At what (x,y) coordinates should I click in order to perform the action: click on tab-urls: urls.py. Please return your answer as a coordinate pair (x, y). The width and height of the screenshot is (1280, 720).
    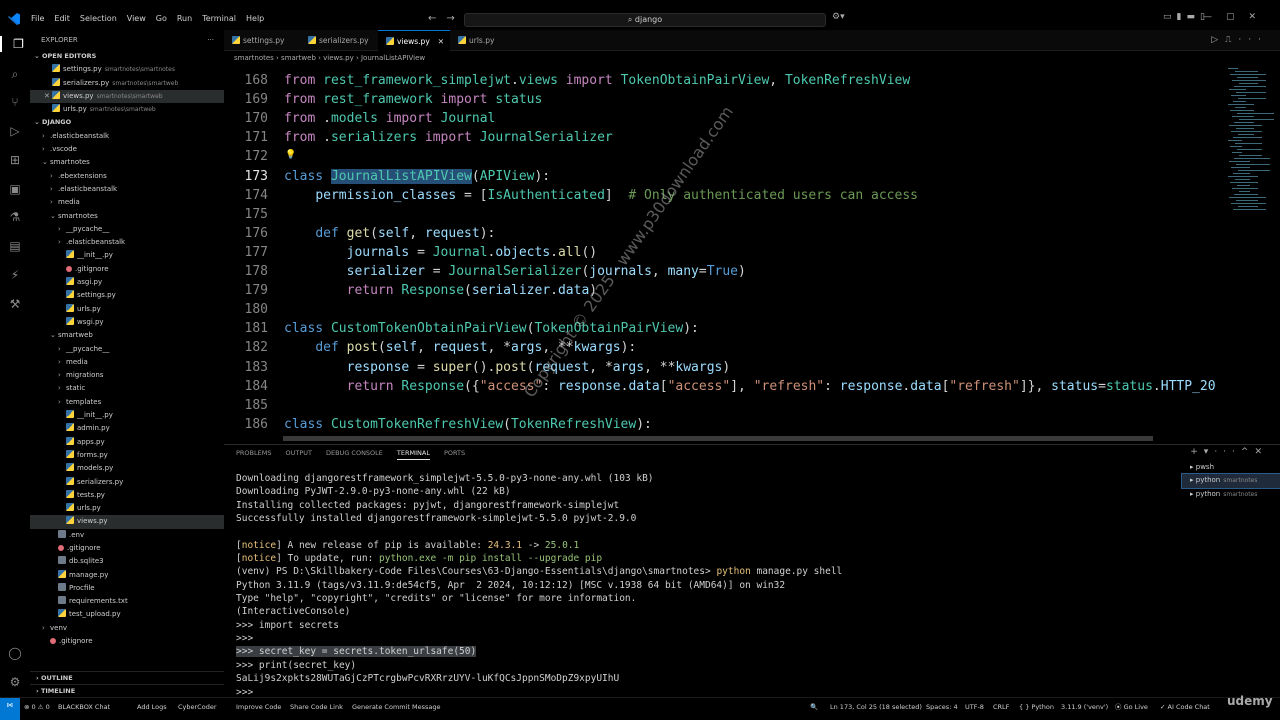
    Looking at the image, I should click on (479, 40).